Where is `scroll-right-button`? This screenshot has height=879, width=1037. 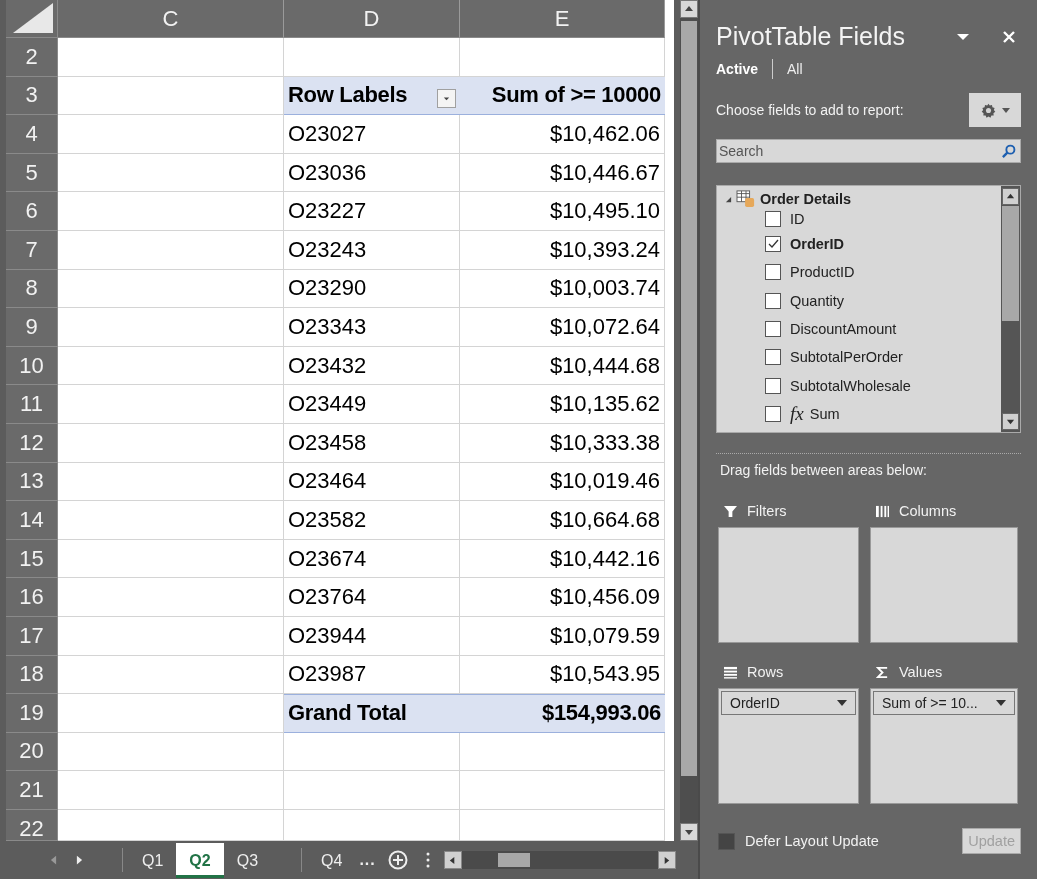
scroll-right-button is located at coordinates (666, 860).